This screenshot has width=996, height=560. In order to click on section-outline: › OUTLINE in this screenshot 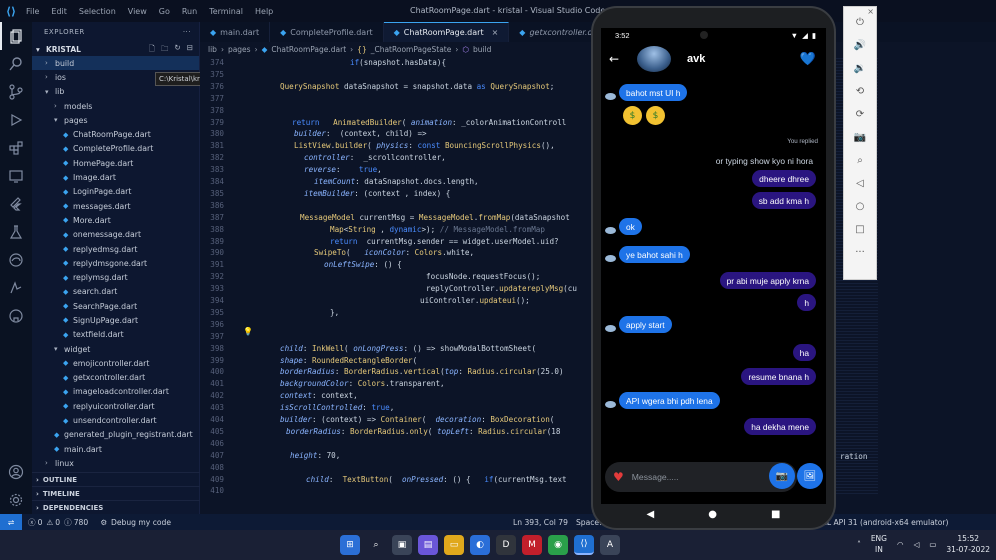, I will do `click(116, 479)`.